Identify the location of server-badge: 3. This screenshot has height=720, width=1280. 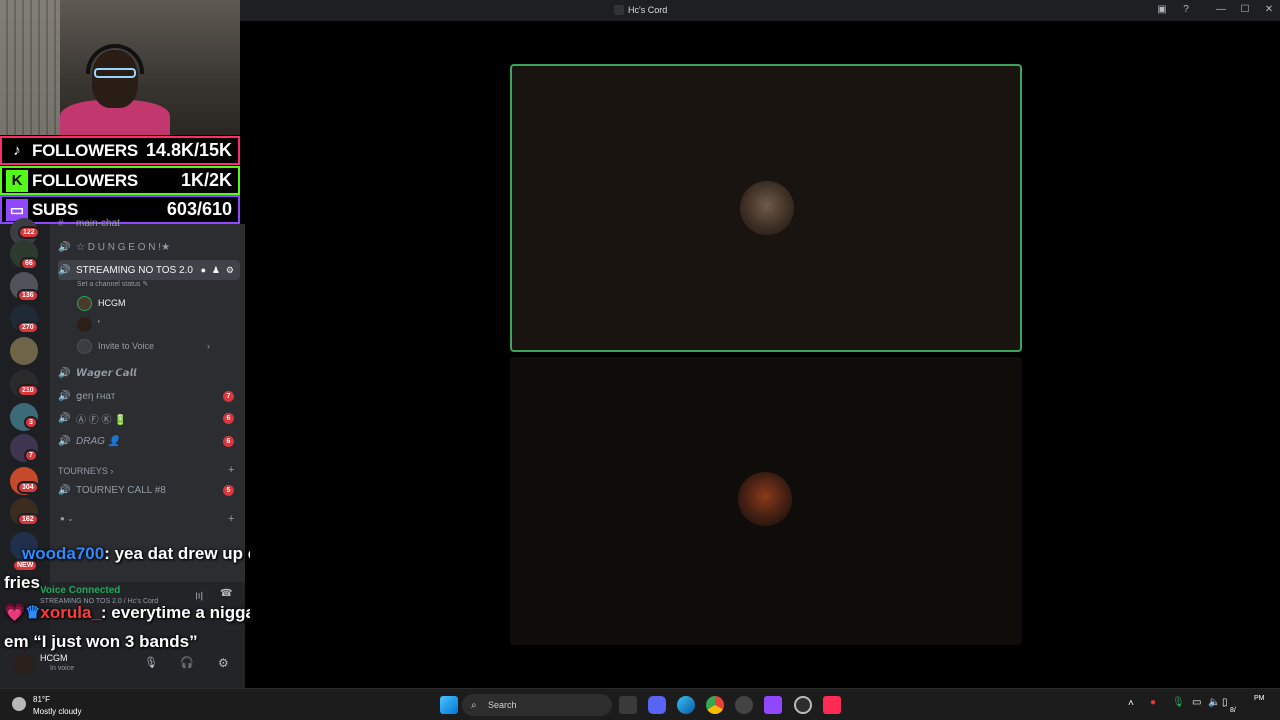
(31, 422).